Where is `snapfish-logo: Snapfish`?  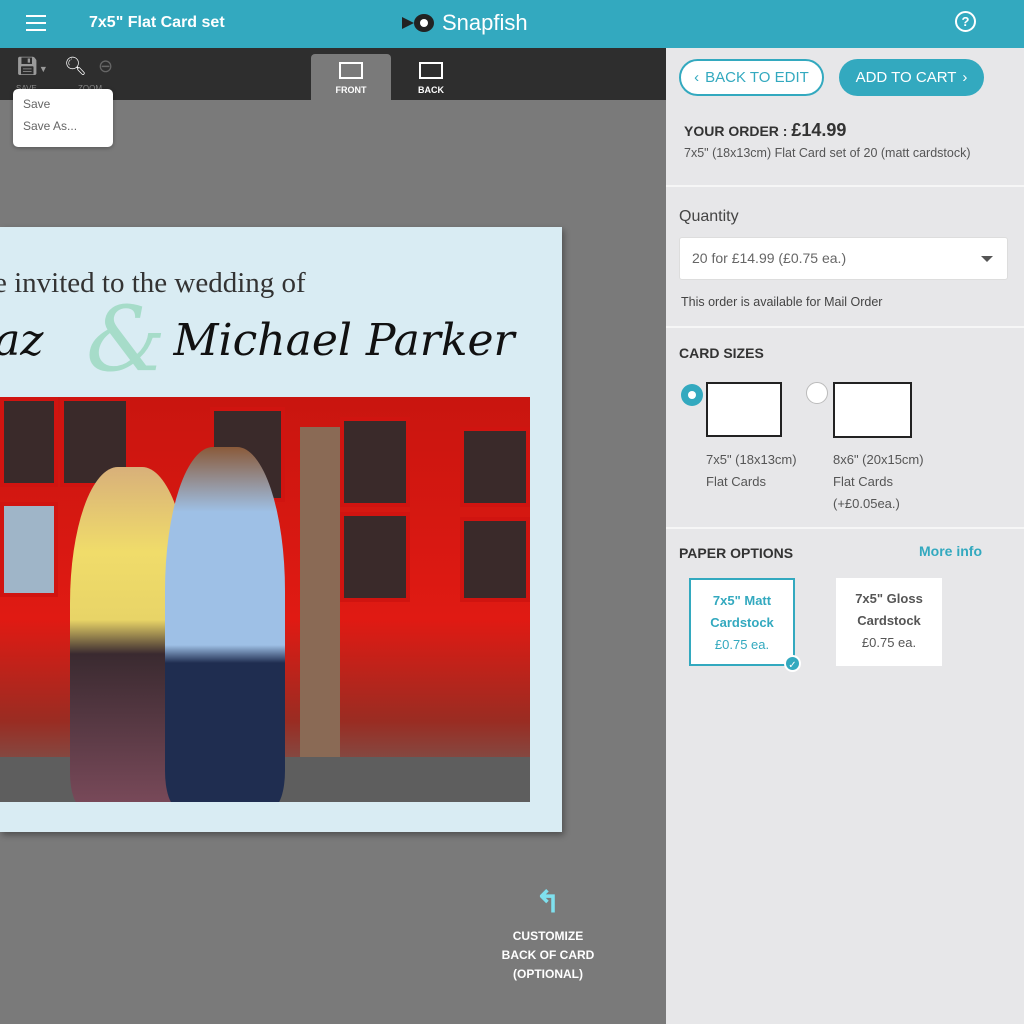
snapfish-logo: Snapfish is located at coordinates (465, 23).